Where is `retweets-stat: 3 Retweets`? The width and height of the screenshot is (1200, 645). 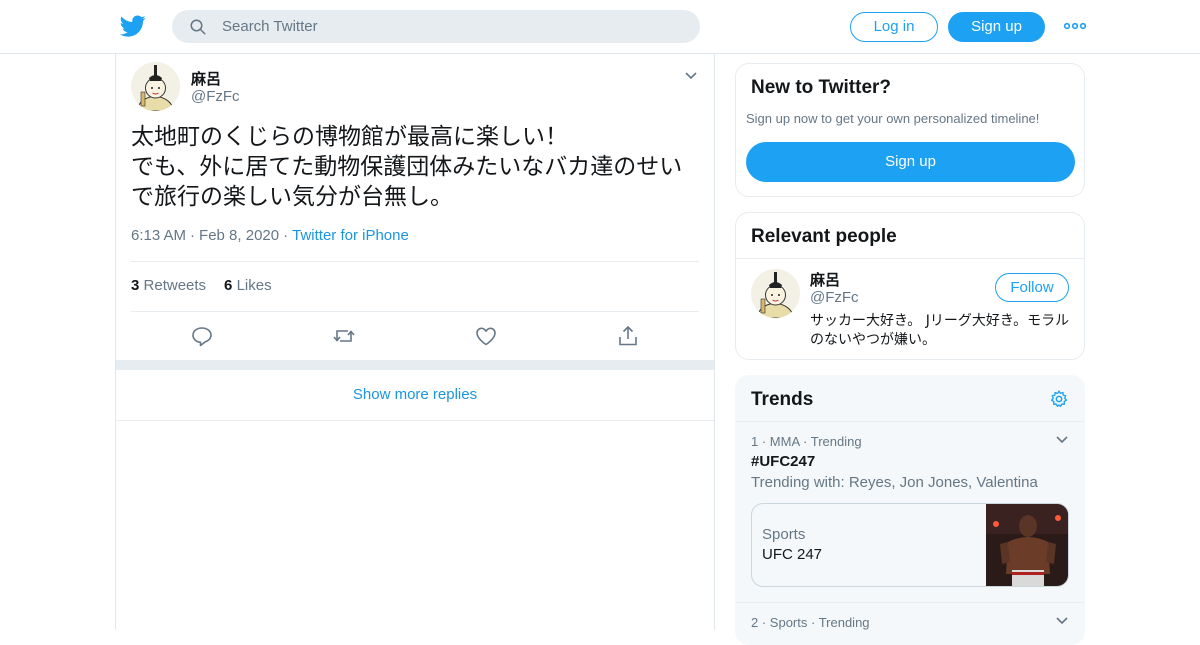
retweets-stat: 3 Retweets is located at coordinates (168, 285).